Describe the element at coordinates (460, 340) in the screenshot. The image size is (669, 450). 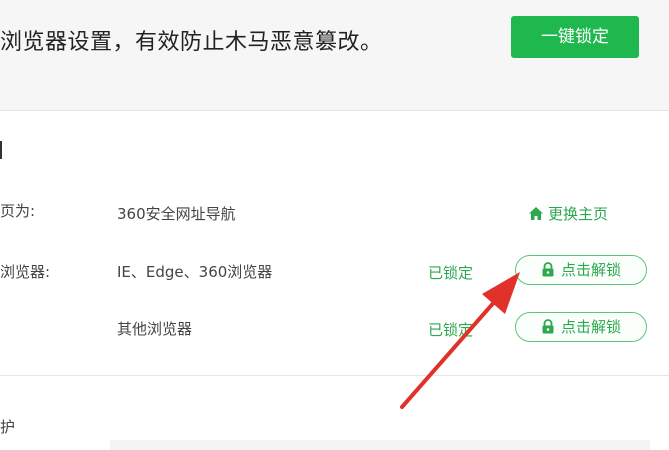
I see `red-arrow-annotation` at that location.